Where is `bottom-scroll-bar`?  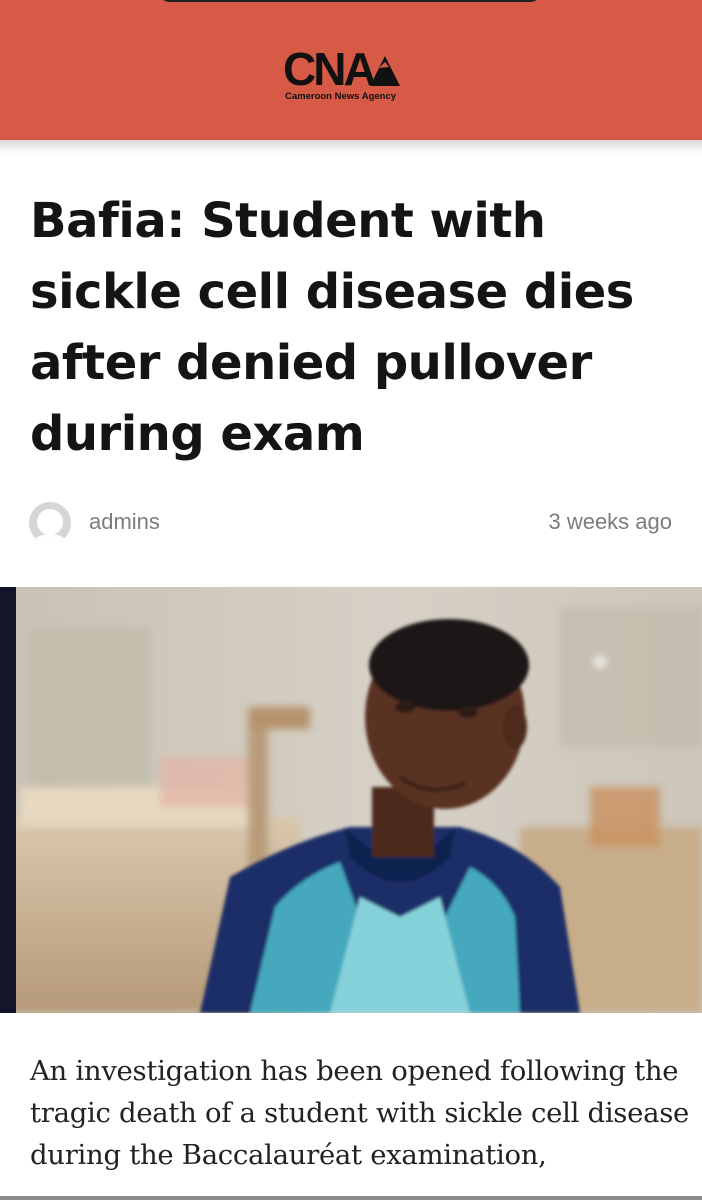 bottom-scroll-bar is located at coordinates (351, 1198).